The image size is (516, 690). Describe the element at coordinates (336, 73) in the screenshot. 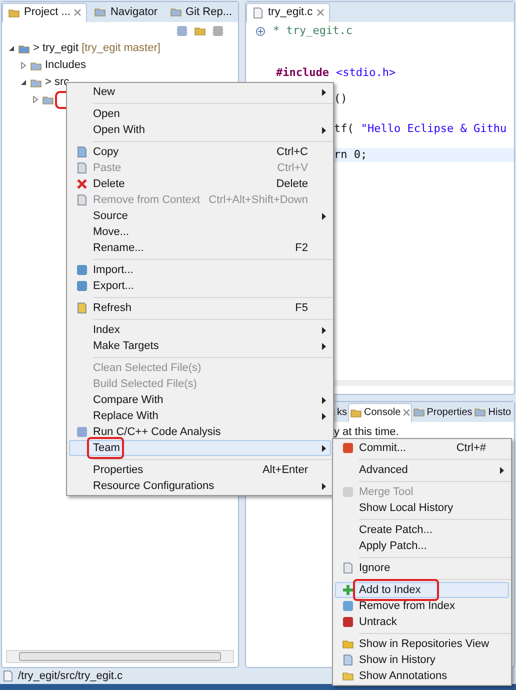

I see `code-line: #include <stdio.h>` at that location.